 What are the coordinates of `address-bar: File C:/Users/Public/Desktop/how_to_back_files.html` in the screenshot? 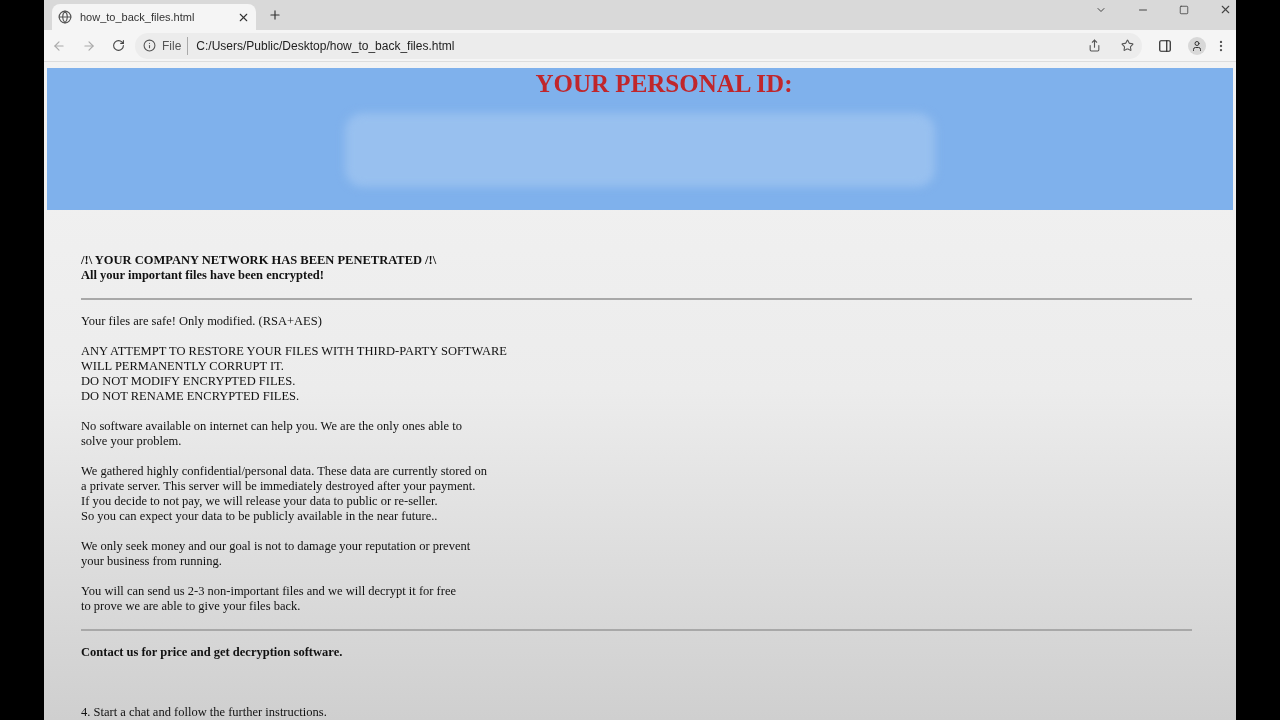 It's located at (638, 45).